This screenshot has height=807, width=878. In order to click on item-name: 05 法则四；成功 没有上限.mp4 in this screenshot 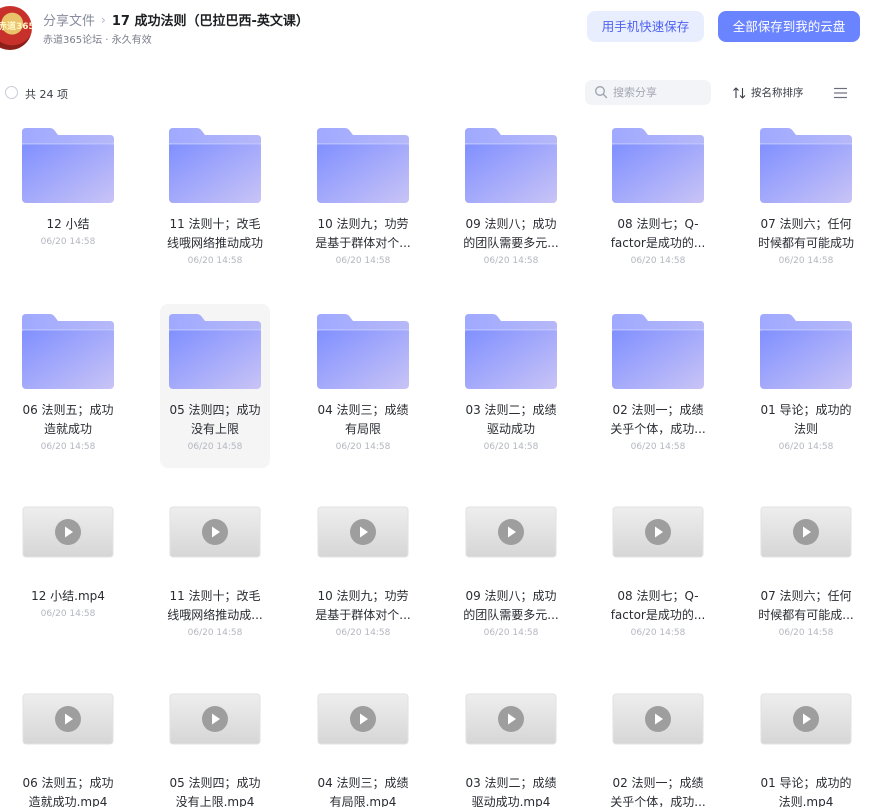, I will do `click(215, 790)`.